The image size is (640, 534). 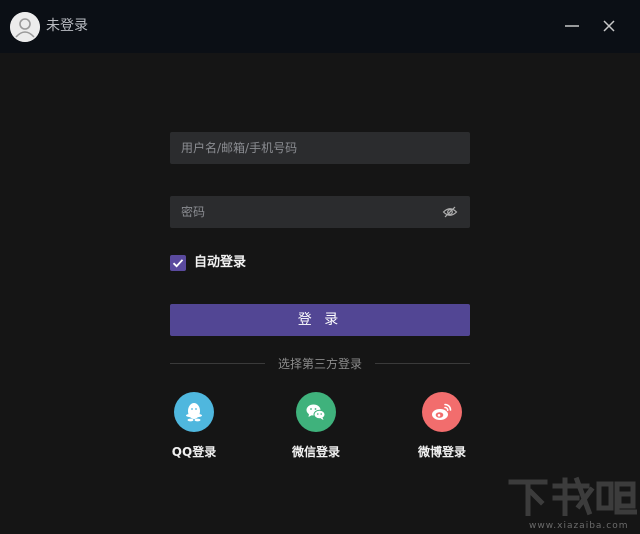 What do you see at coordinates (579, 526) in the screenshot?
I see `watermark-url: www.xiazaiba.com` at bounding box center [579, 526].